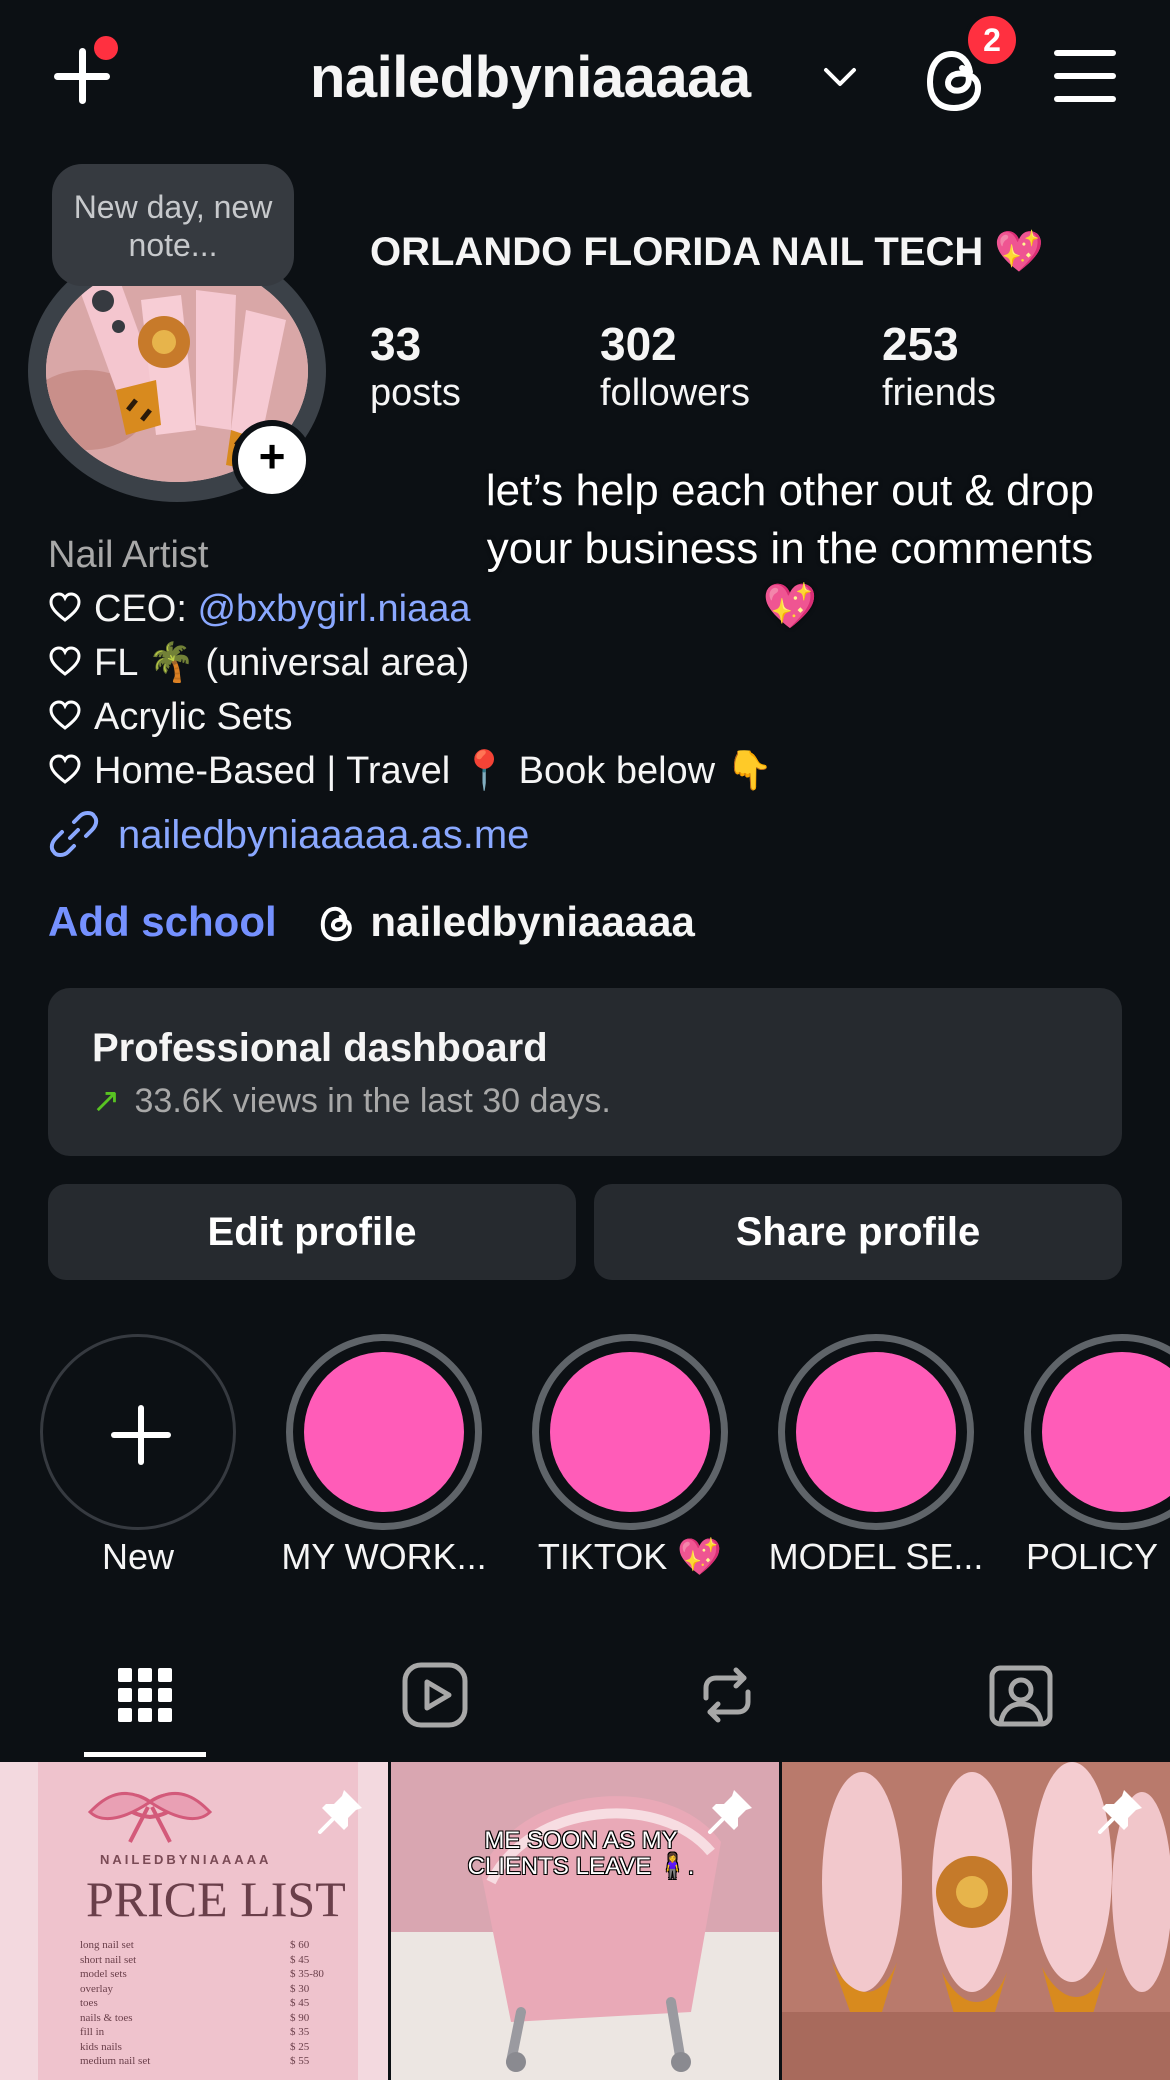  I want to click on trend-up-icon: ↗, so click(106, 1101).